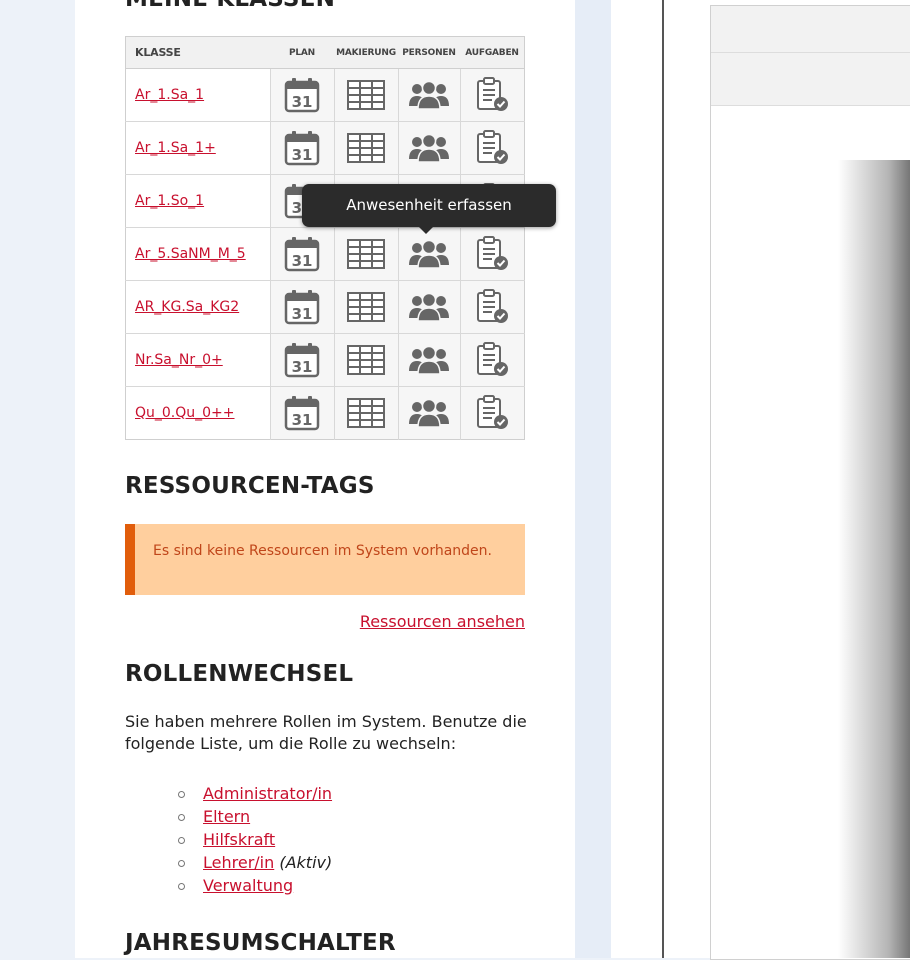 Image resolution: width=910 pixels, height=960 pixels. Describe the element at coordinates (593, 479) in the screenshot. I see `gutter` at that location.